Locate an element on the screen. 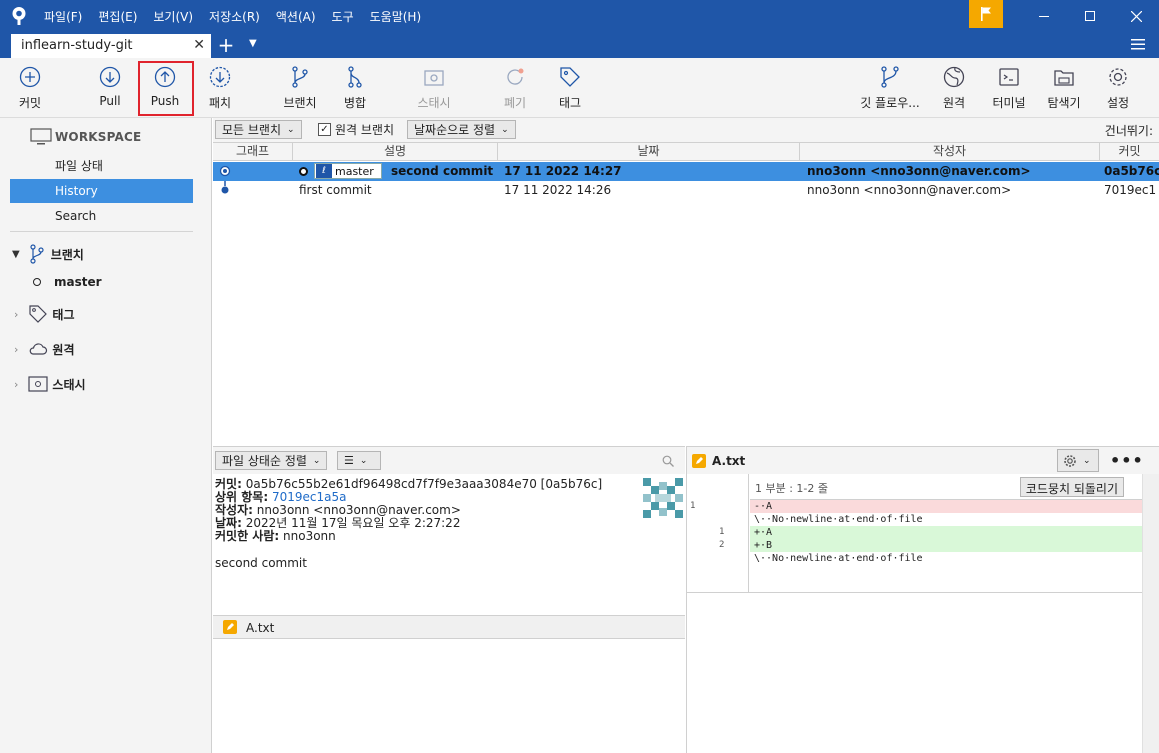 This screenshot has width=1159, height=753. diff-hunk-end-divider is located at coordinates (915, 592).